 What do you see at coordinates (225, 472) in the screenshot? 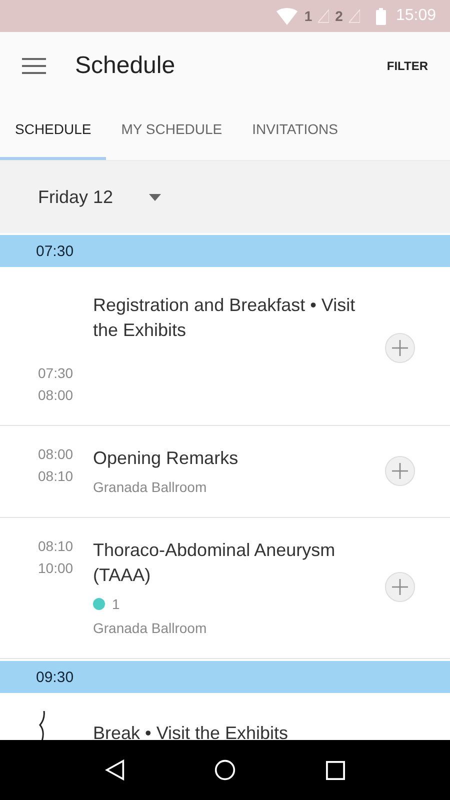
I see `session-row: 08:00 08:10 Opening Remarks Granada Ballroom` at bounding box center [225, 472].